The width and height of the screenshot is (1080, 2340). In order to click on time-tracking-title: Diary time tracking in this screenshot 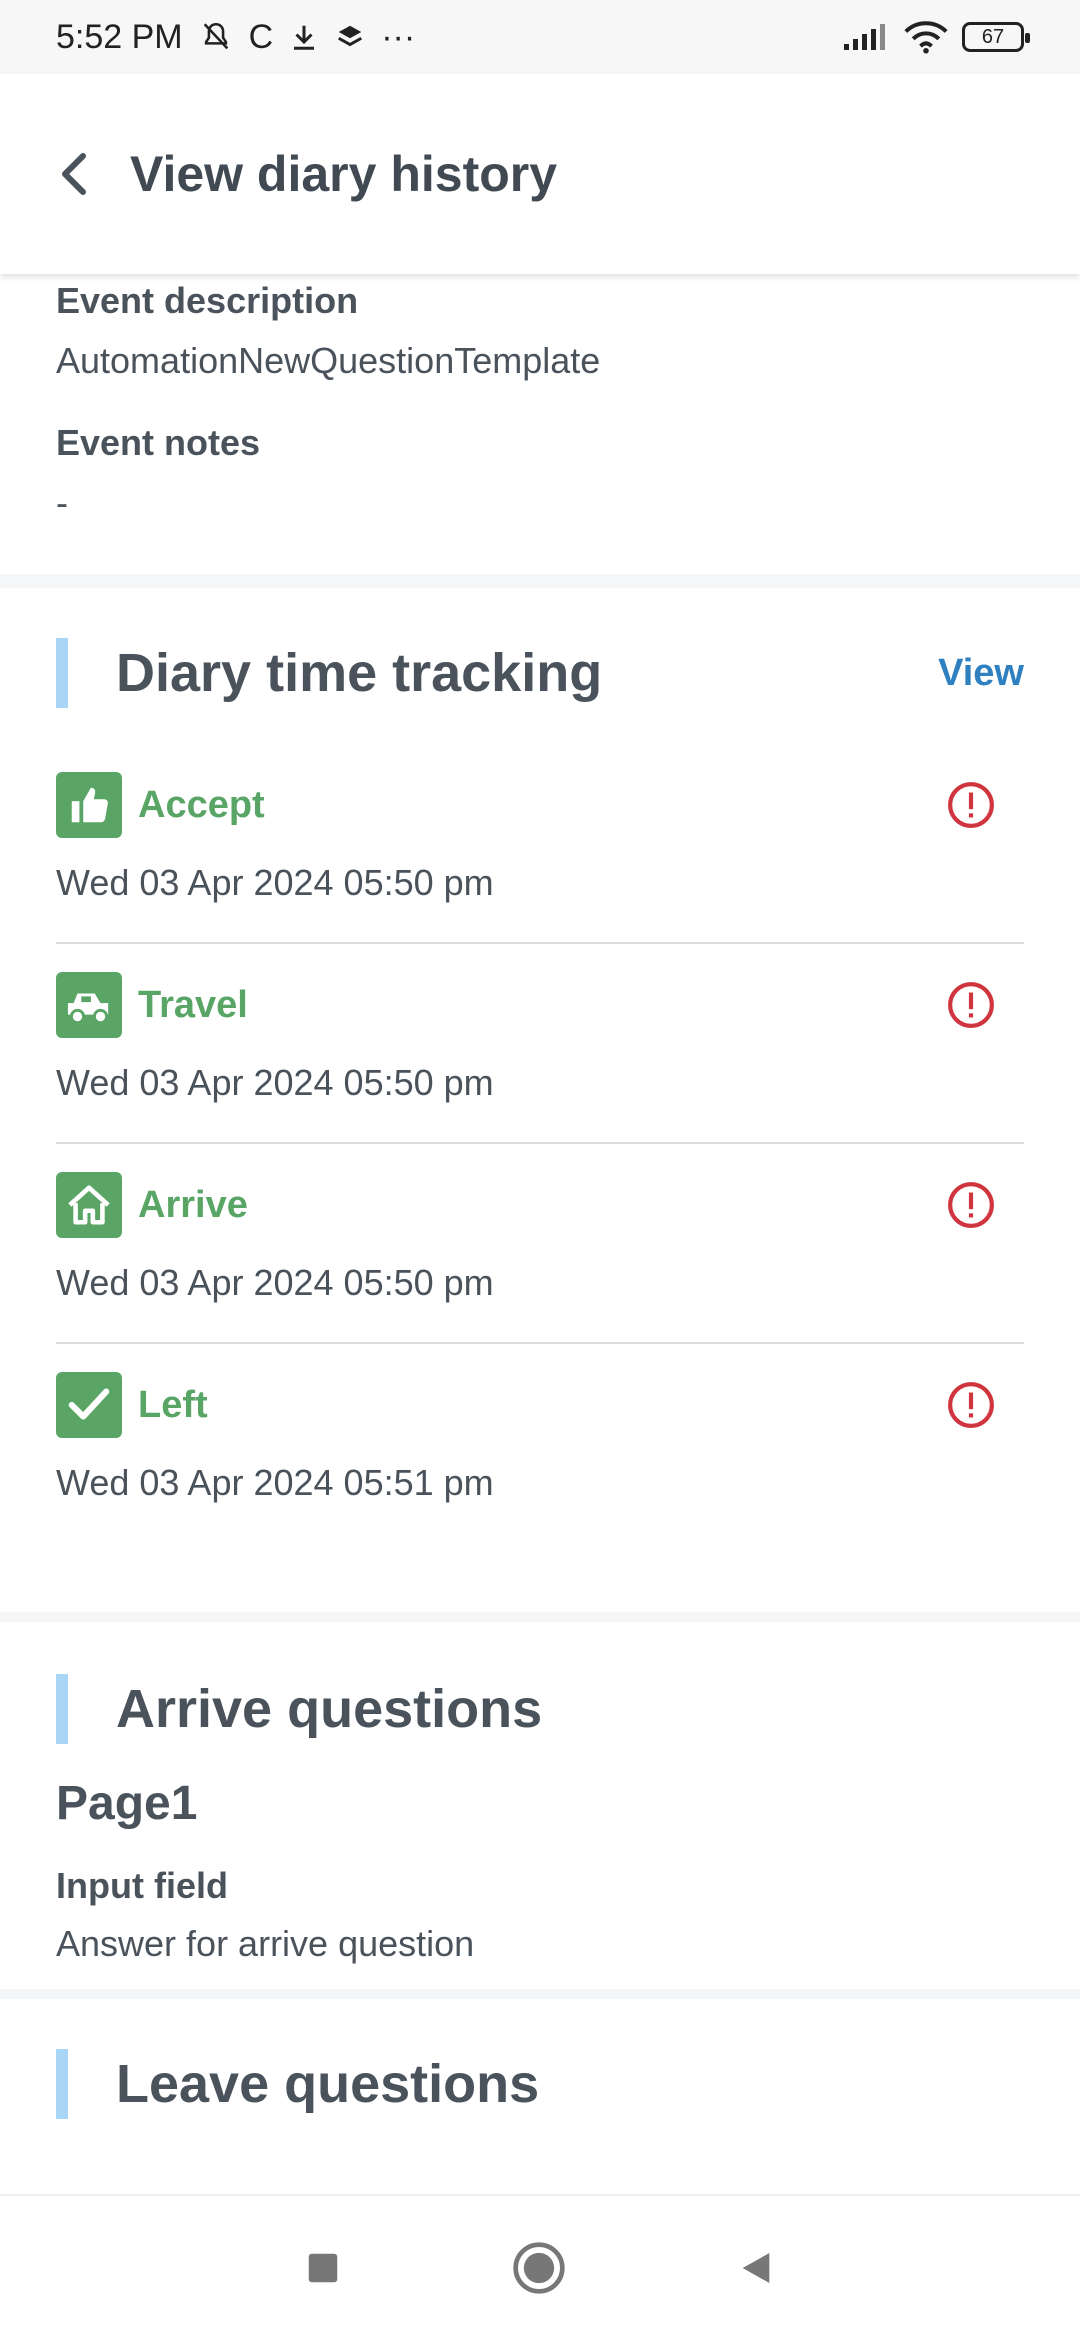, I will do `click(359, 673)`.